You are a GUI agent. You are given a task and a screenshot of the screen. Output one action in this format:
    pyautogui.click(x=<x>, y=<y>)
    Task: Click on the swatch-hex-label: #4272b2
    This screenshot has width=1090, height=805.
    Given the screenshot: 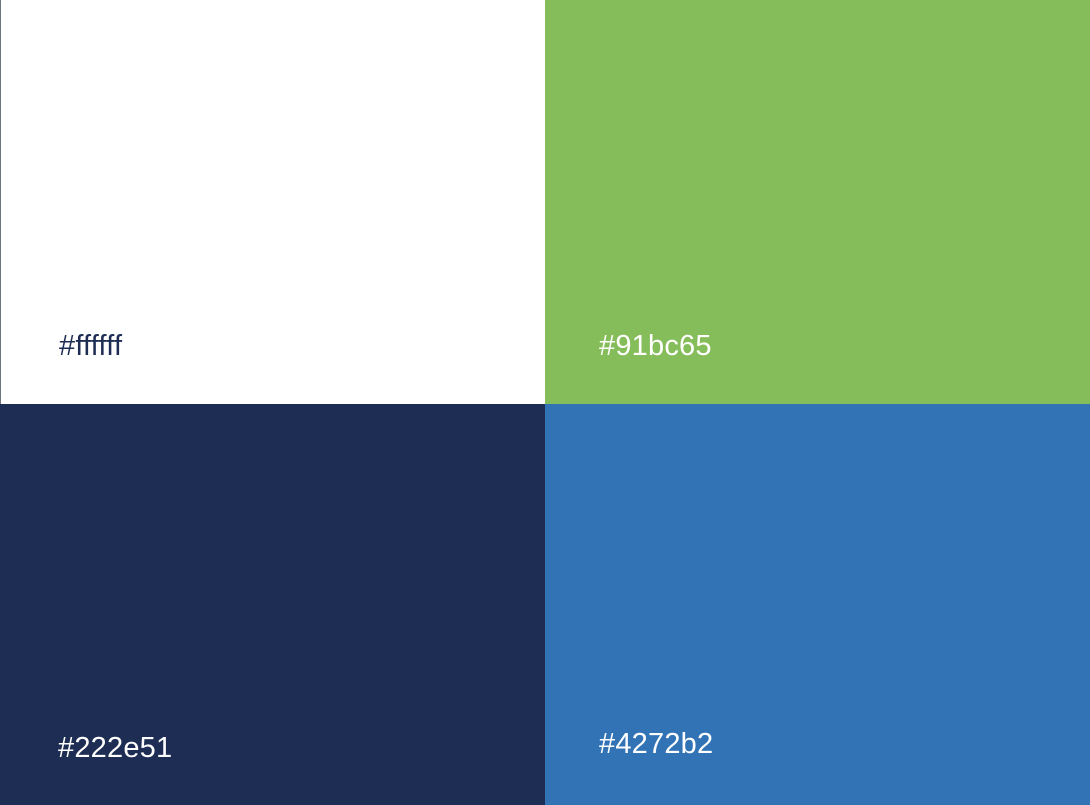 What is the action you would take?
    pyautogui.click(x=656, y=744)
    